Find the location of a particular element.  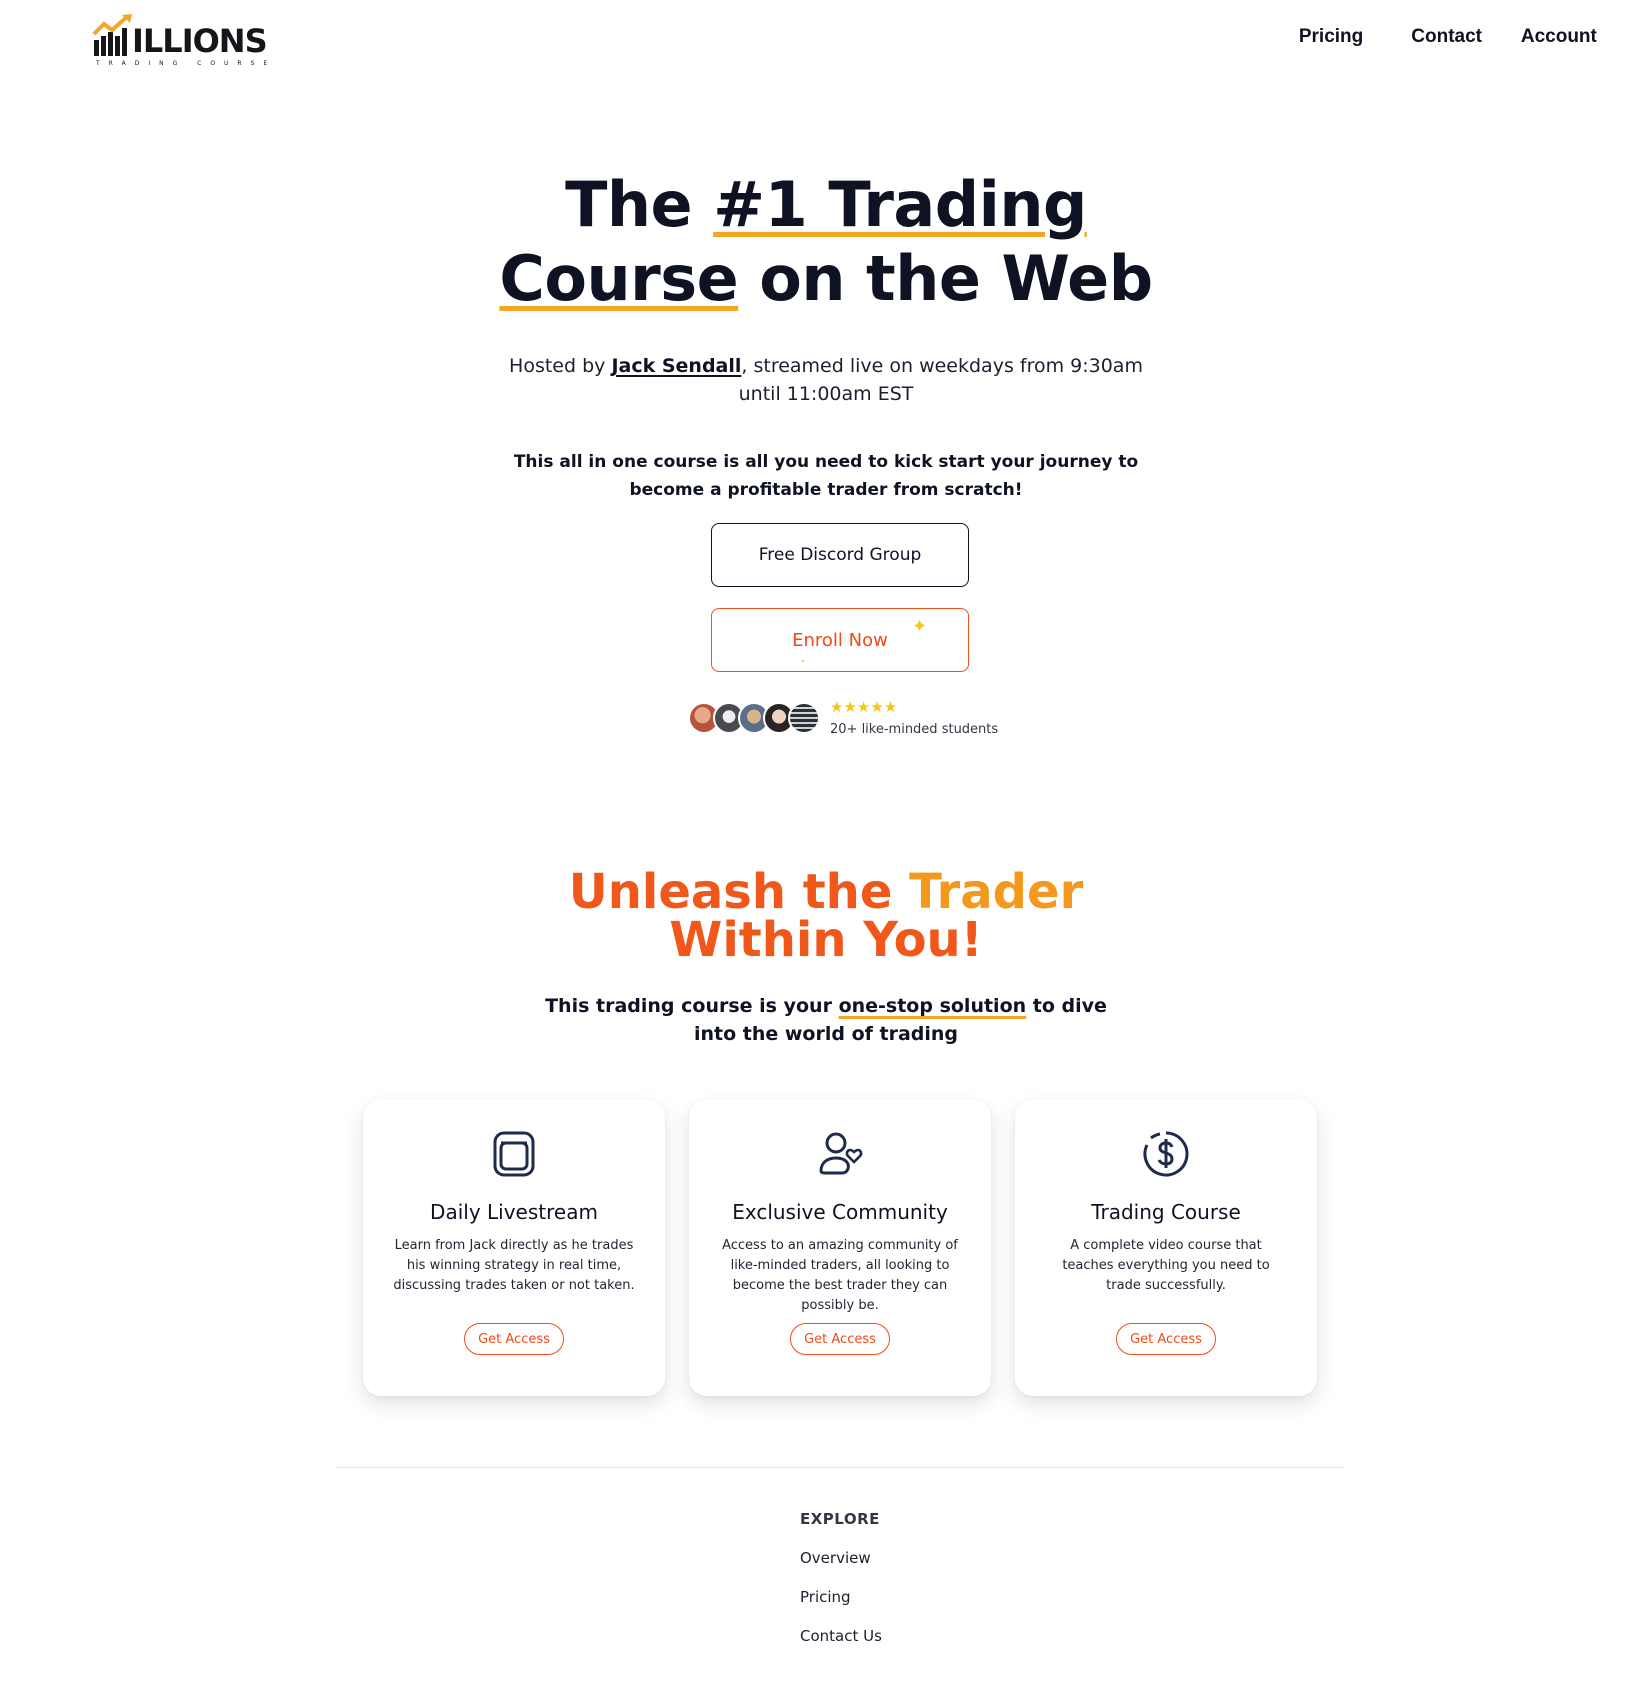

top-nav: Pricing Contact Account is located at coordinates (1448, 37).